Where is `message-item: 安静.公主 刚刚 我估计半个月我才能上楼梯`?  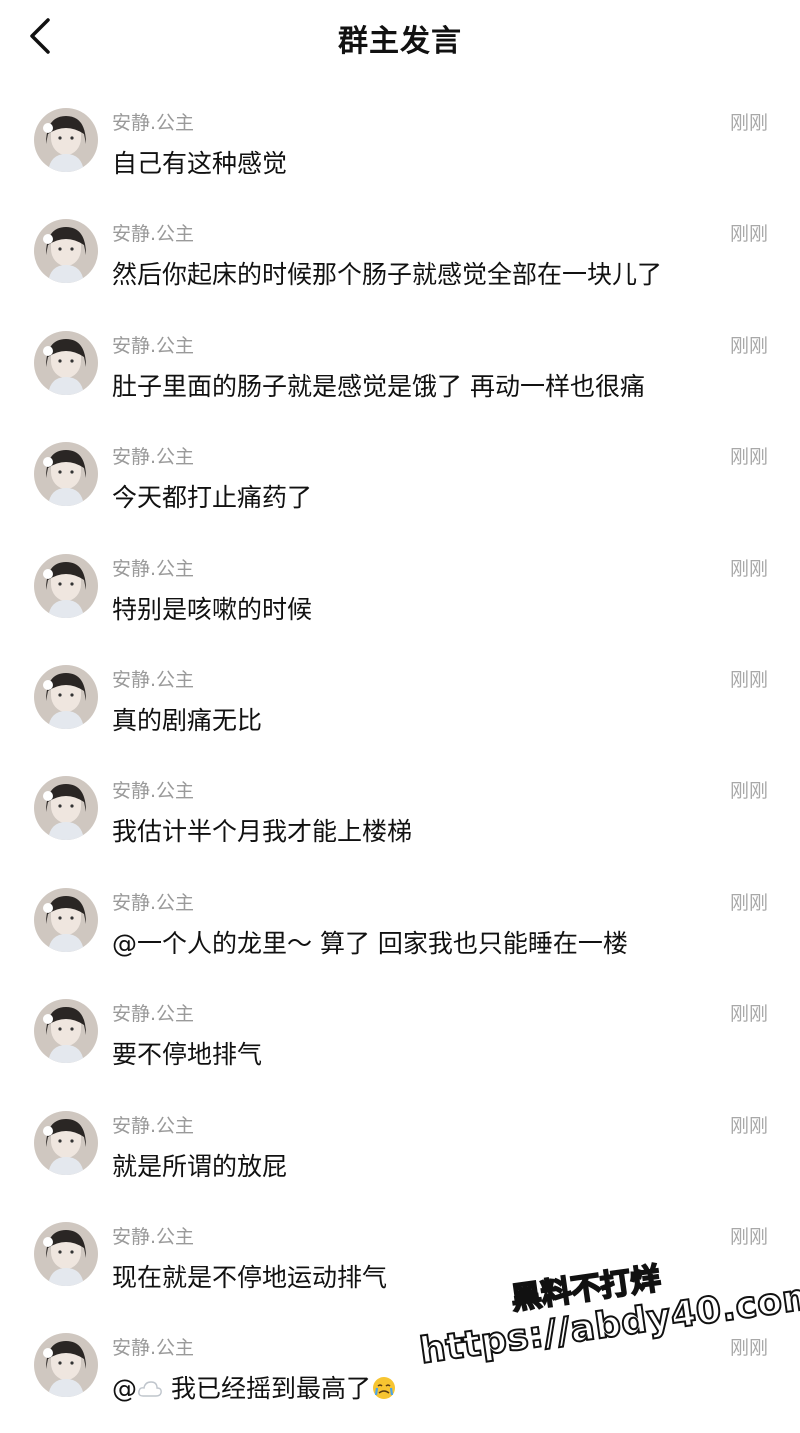 message-item: 安静.公主 刚刚 我估计半个月我才能上楼梯 is located at coordinates (400, 819).